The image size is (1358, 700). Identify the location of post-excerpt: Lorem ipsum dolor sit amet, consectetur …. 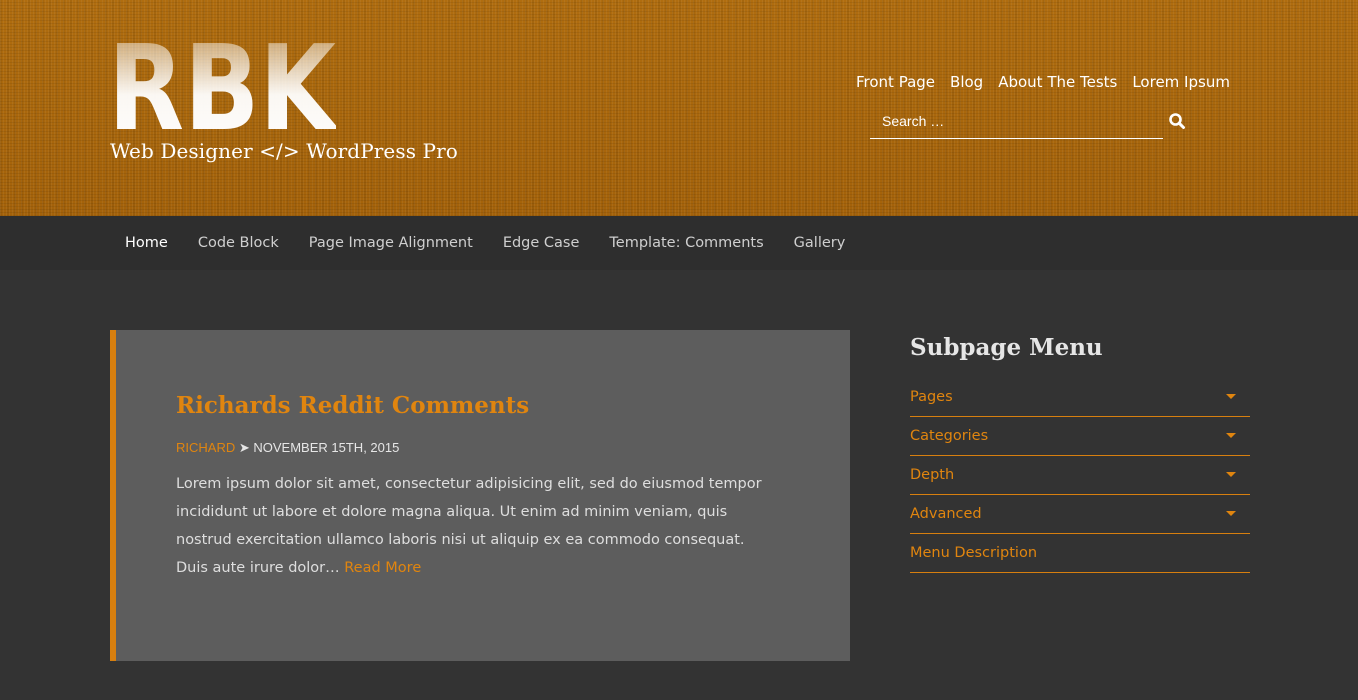
(476, 526).